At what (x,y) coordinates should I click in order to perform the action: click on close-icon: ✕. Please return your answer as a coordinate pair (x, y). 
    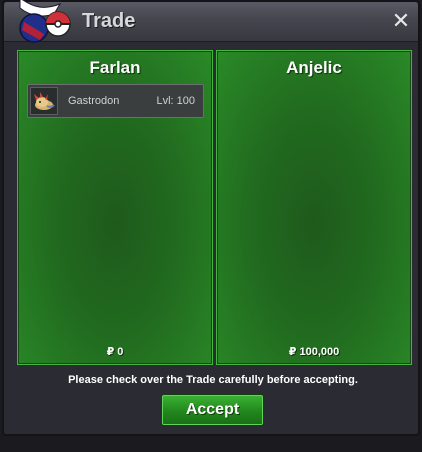
    Looking at the image, I should click on (401, 20).